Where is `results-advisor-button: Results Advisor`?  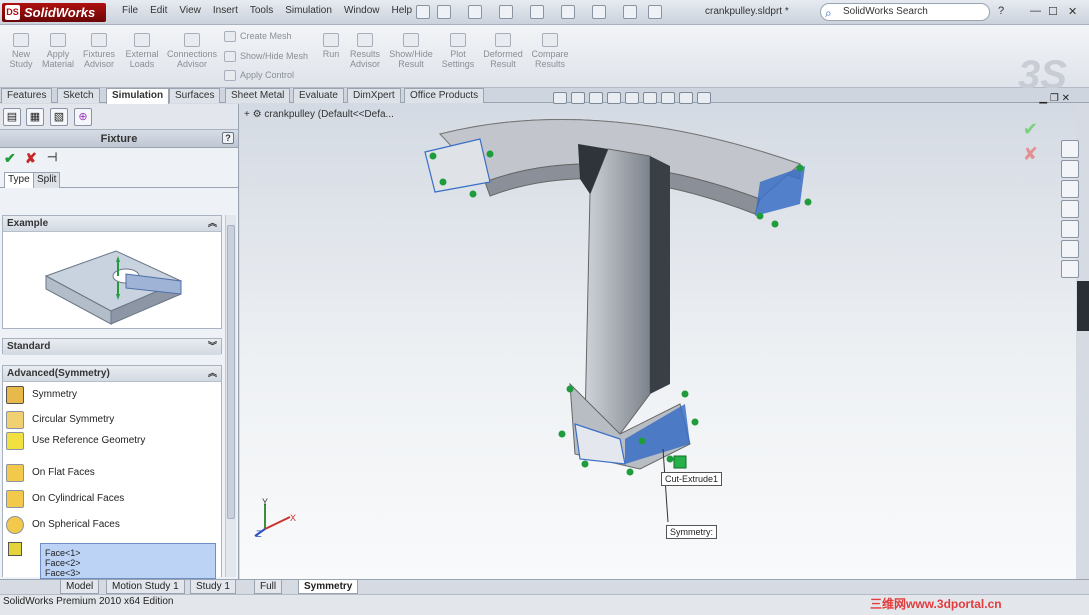
results-advisor-button: Results Advisor is located at coordinates (365, 51).